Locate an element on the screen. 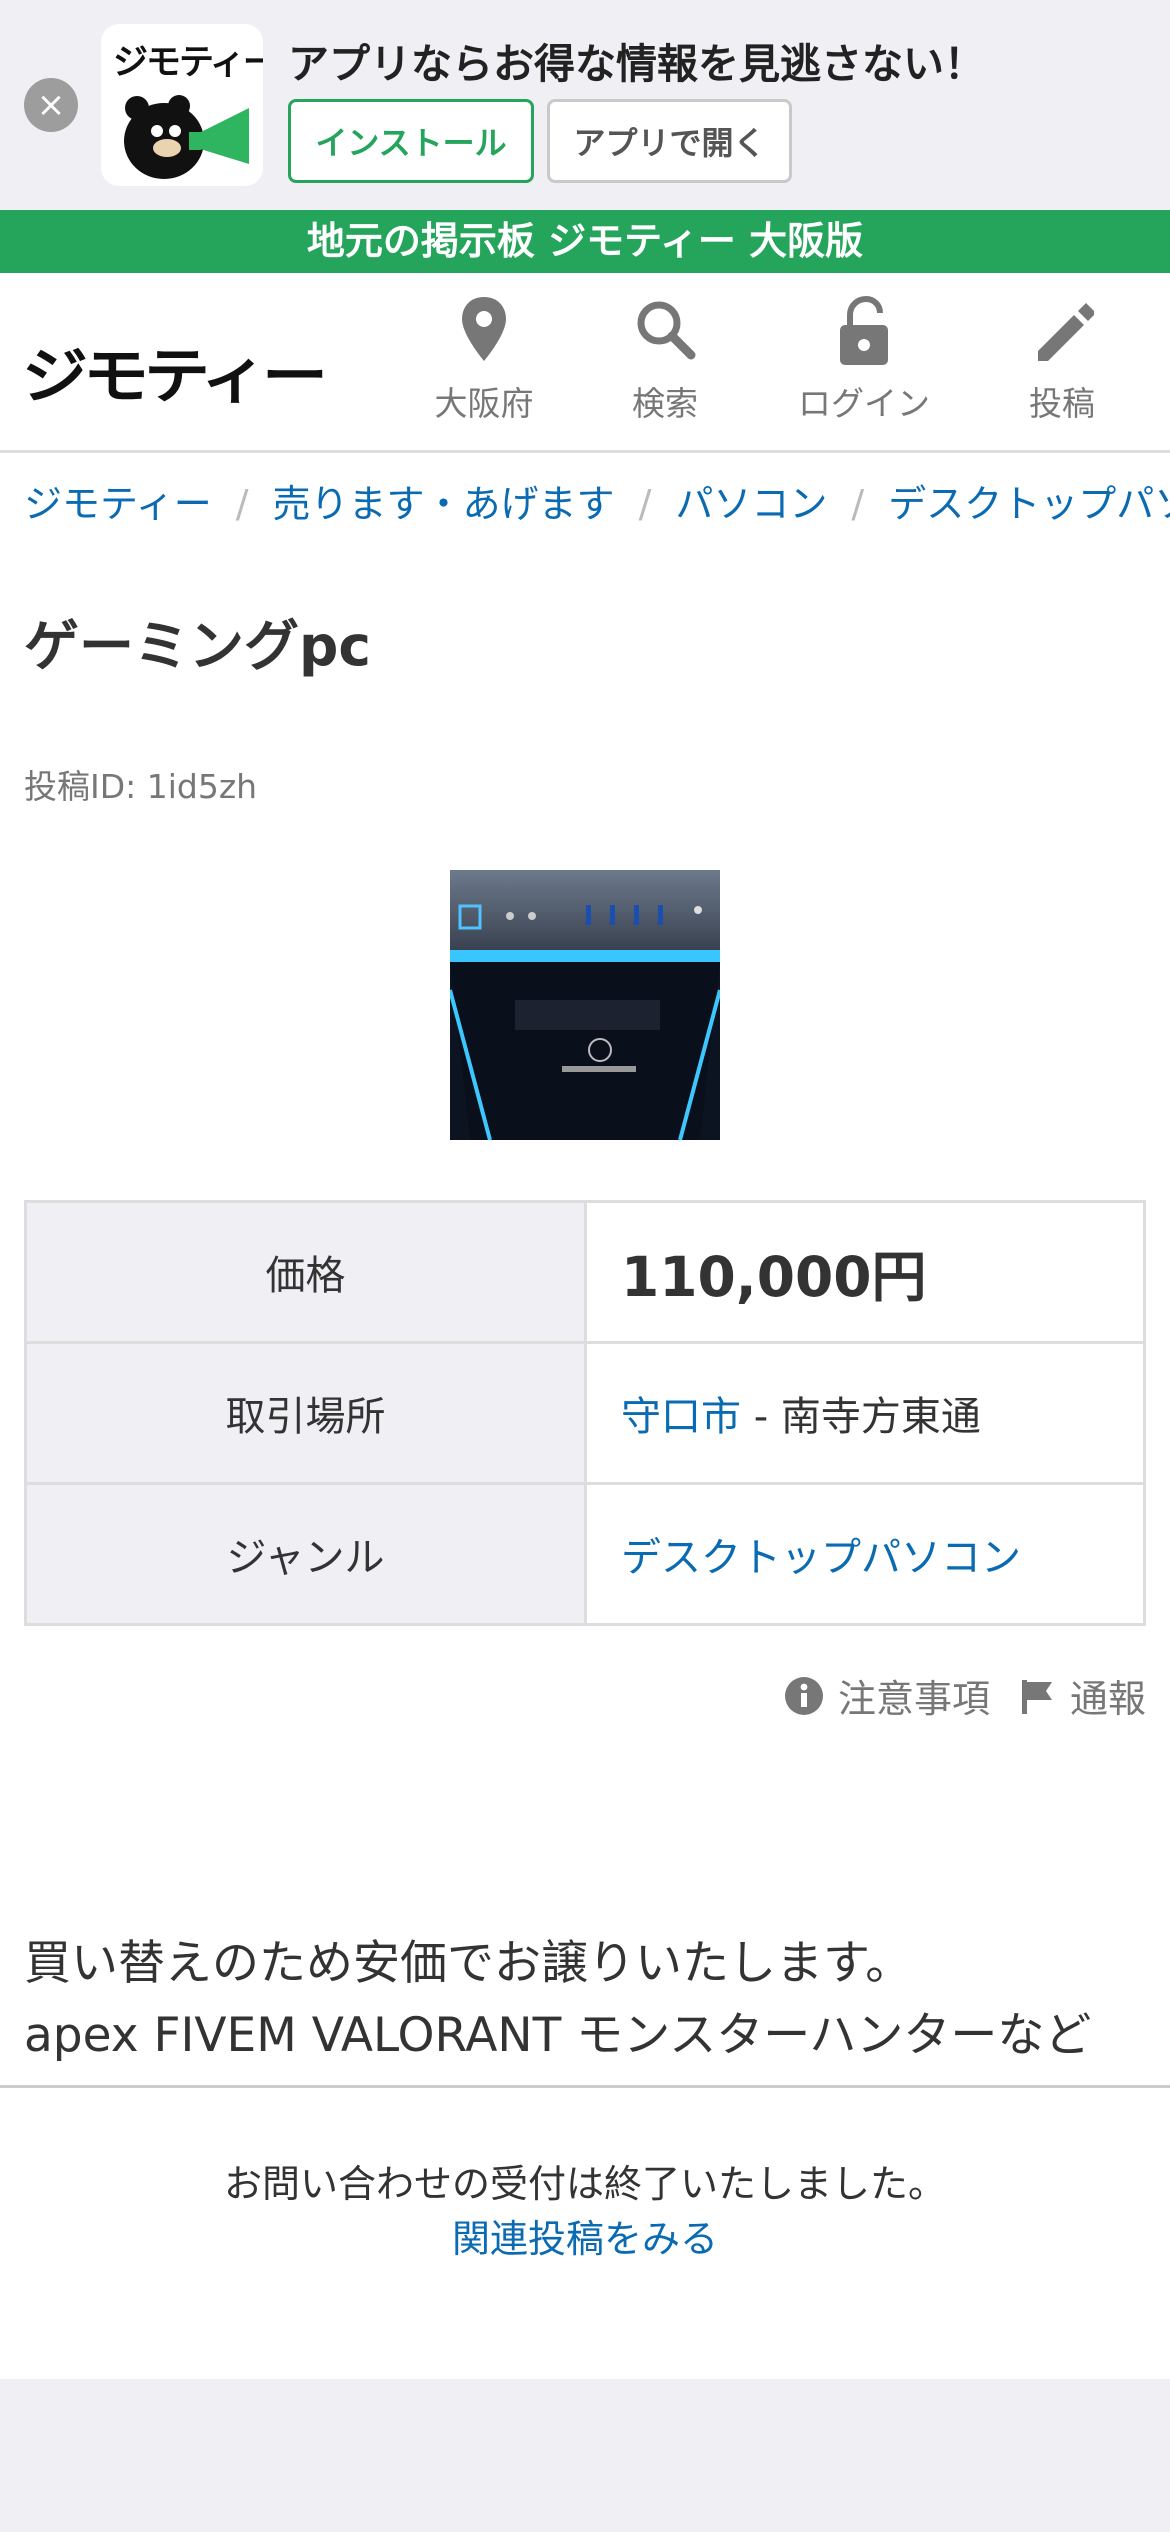  nav-login: ログイン is located at coordinates (864, 360).